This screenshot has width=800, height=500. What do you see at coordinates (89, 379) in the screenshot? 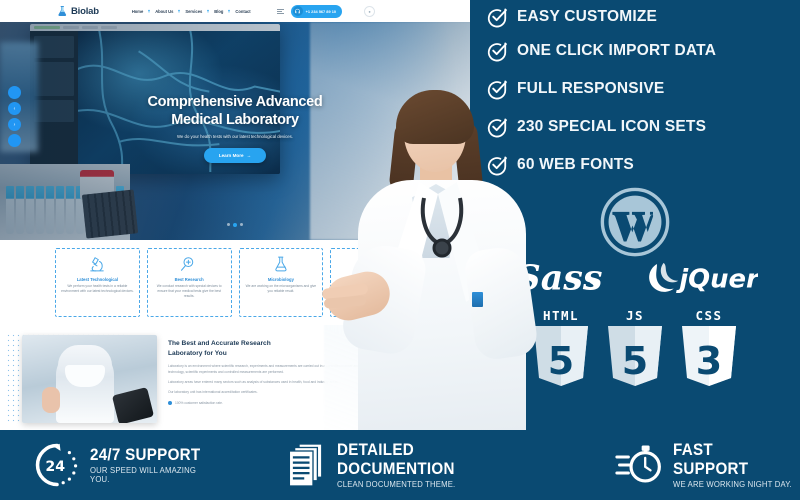
I see `lab-technician-photo` at bounding box center [89, 379].